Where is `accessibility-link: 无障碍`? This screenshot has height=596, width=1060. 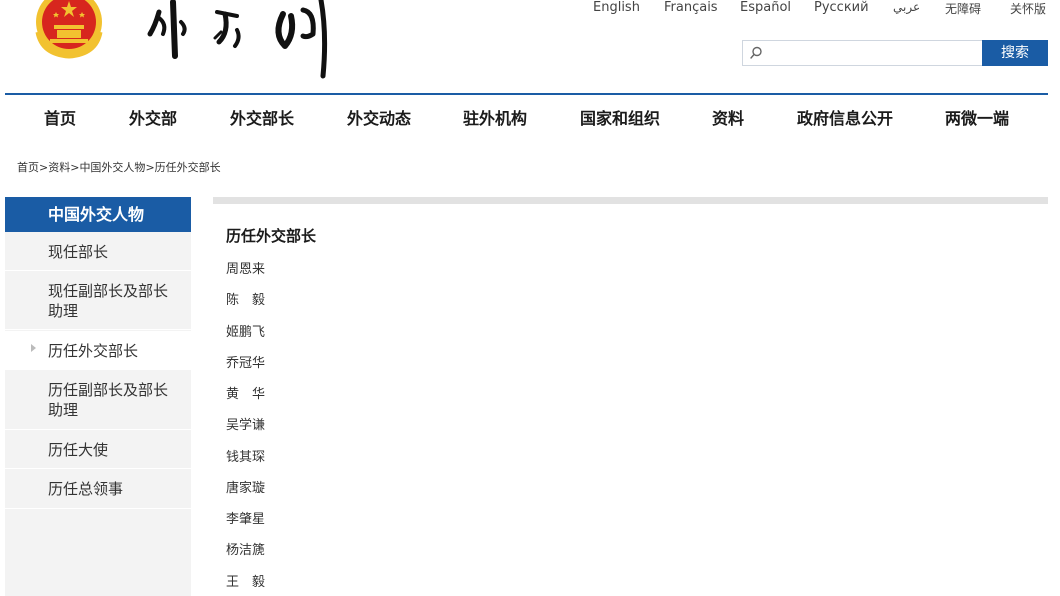 accessibility-link: 无障碍 is located at coordinates (963, 8).